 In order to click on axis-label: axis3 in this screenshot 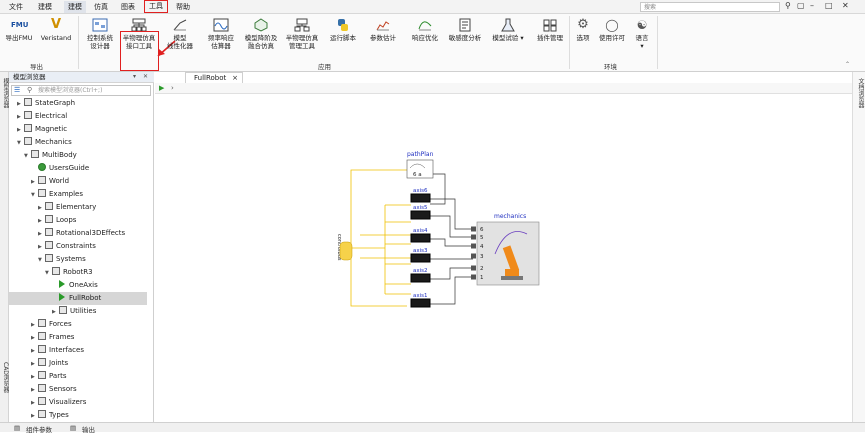, I will do `click(420, 251)`.